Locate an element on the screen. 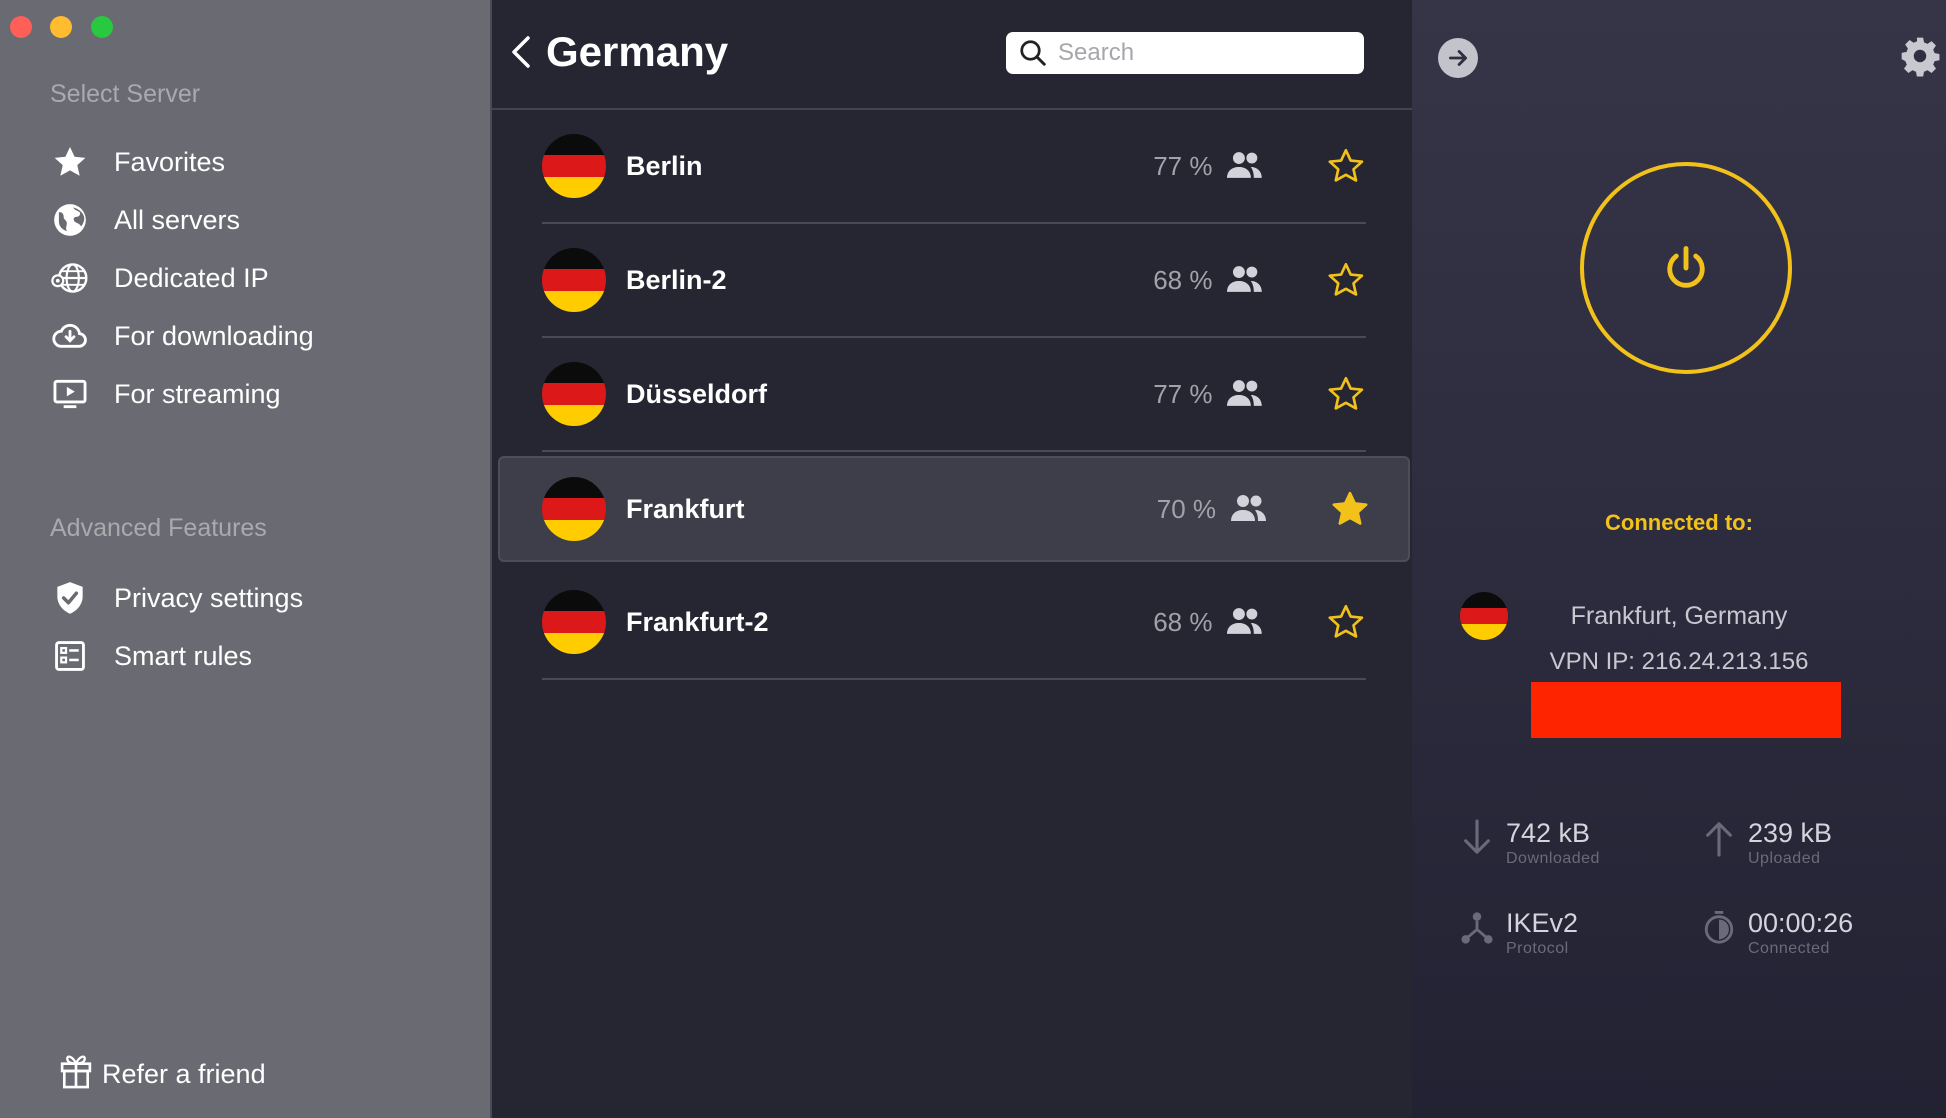 Image resolution: width=1946 pixels, height=1118 pixels. gear-icon is located at coordinates (1920, 57).